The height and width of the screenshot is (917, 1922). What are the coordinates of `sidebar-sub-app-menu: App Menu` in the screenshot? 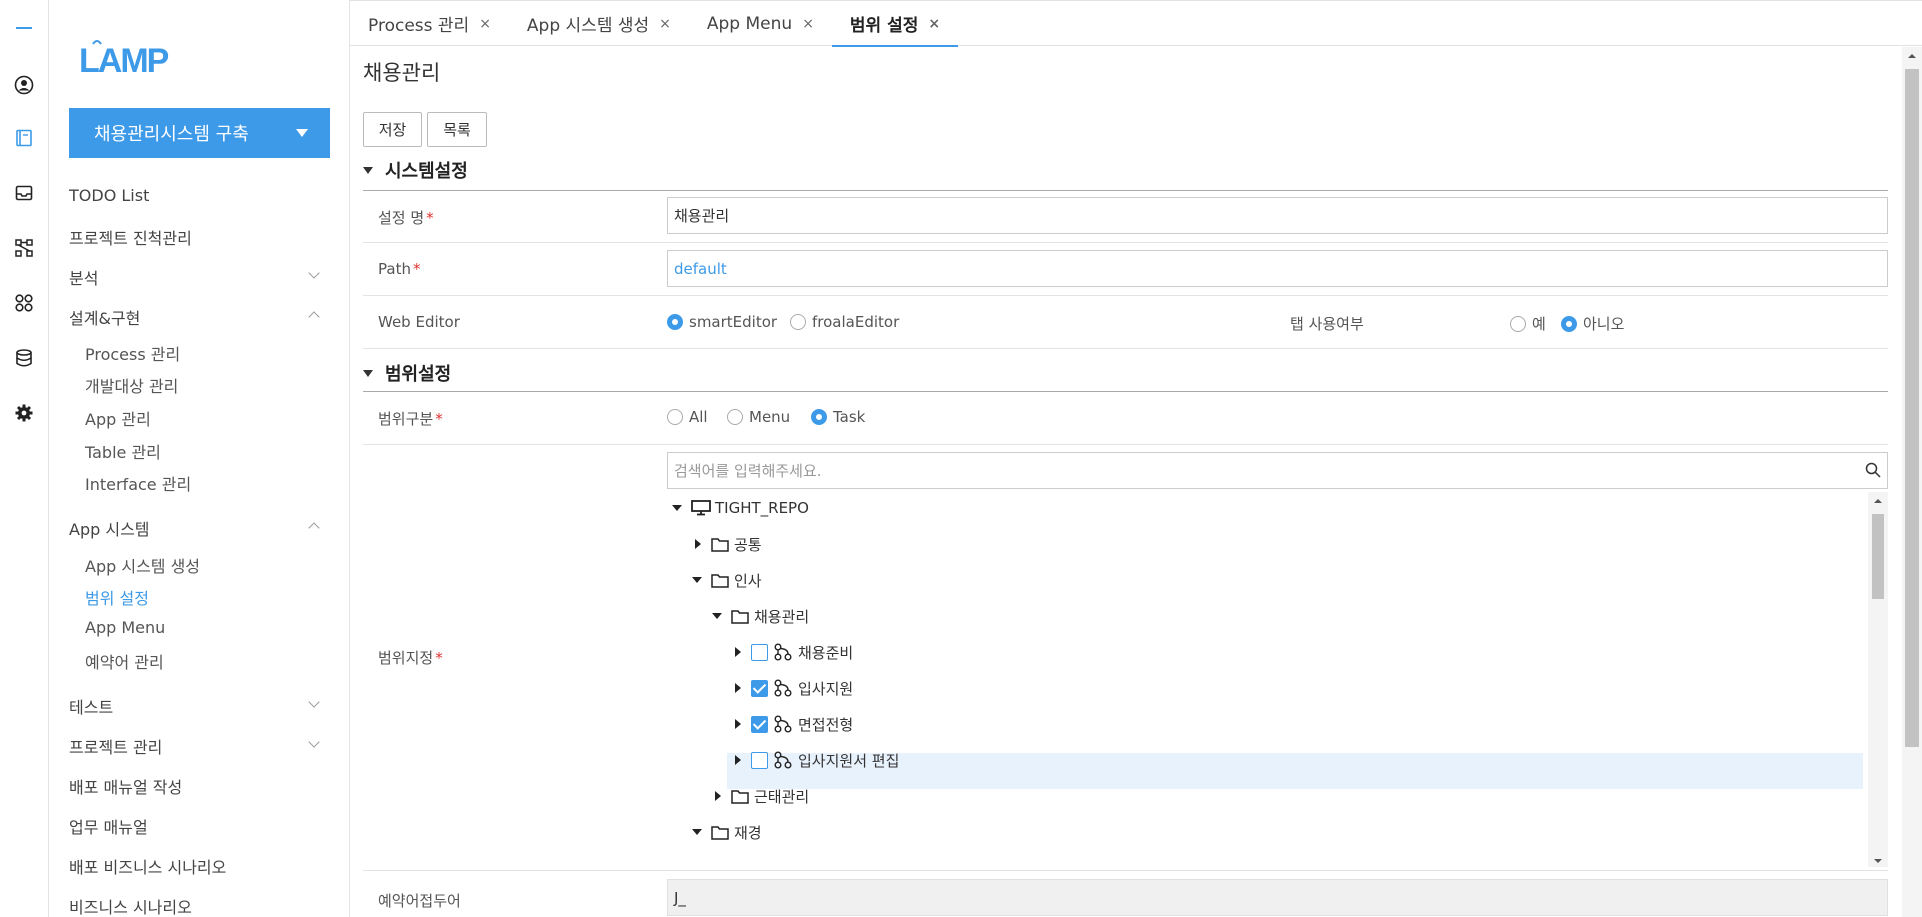 It's located at (125, 627).